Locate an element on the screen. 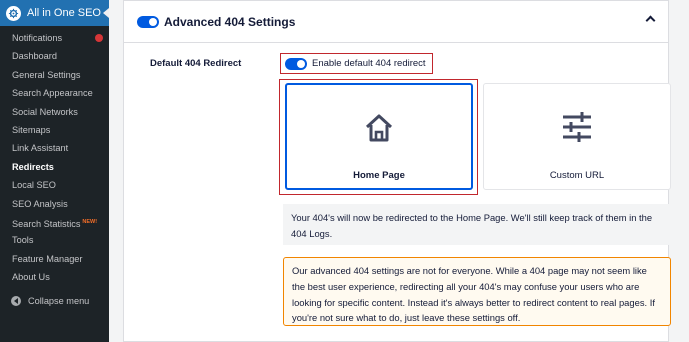 This screenshot has width=689, height=342. sidebar-item-dashboard: Dashboard is located at coordinates (54, 56).